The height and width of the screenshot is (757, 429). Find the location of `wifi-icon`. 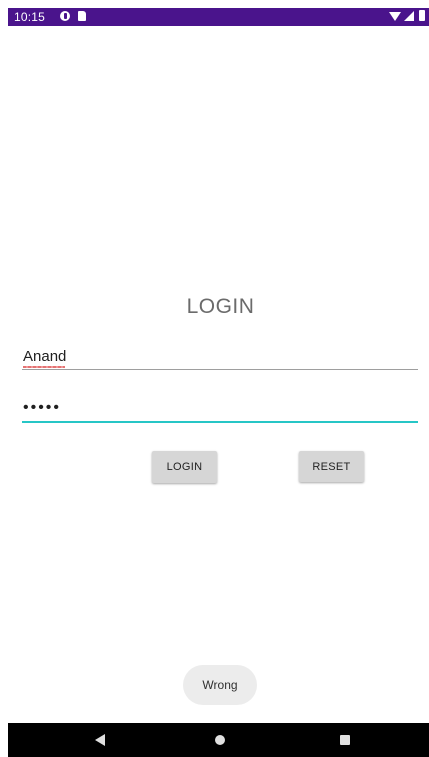

wifi-icon is located at coordinates (395, 16).